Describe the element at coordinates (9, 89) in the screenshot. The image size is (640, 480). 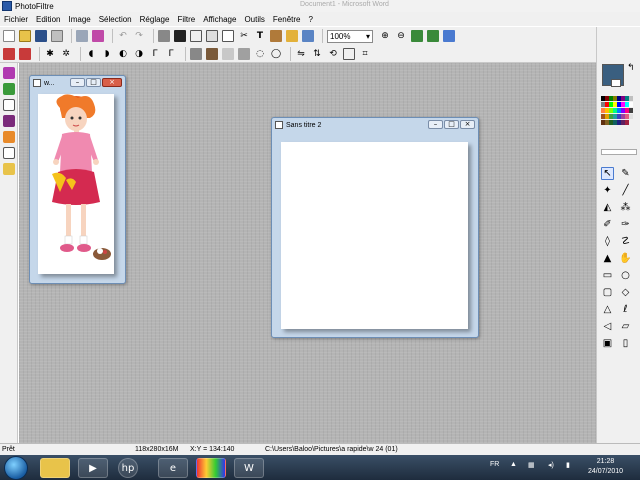
I see `globe-icon` at that location.